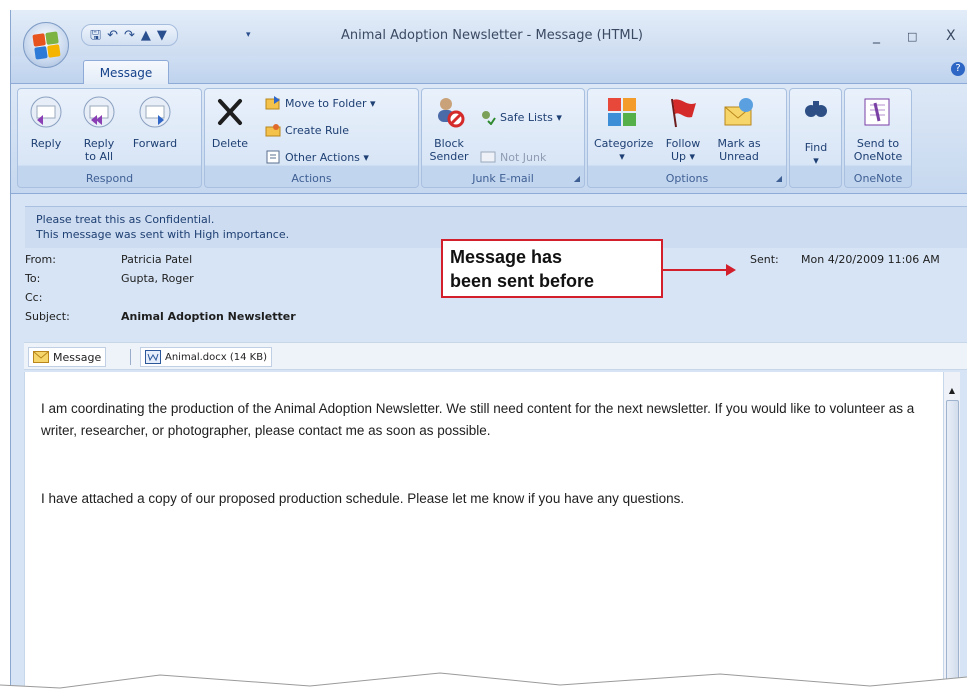 This screenshot has width=967, height=689. What do you see at coordinates (870, 259) in the screenshot?
I see `sent-value: Mon 4/20/2009 11:06 AM` at bounding box center [870, 259].